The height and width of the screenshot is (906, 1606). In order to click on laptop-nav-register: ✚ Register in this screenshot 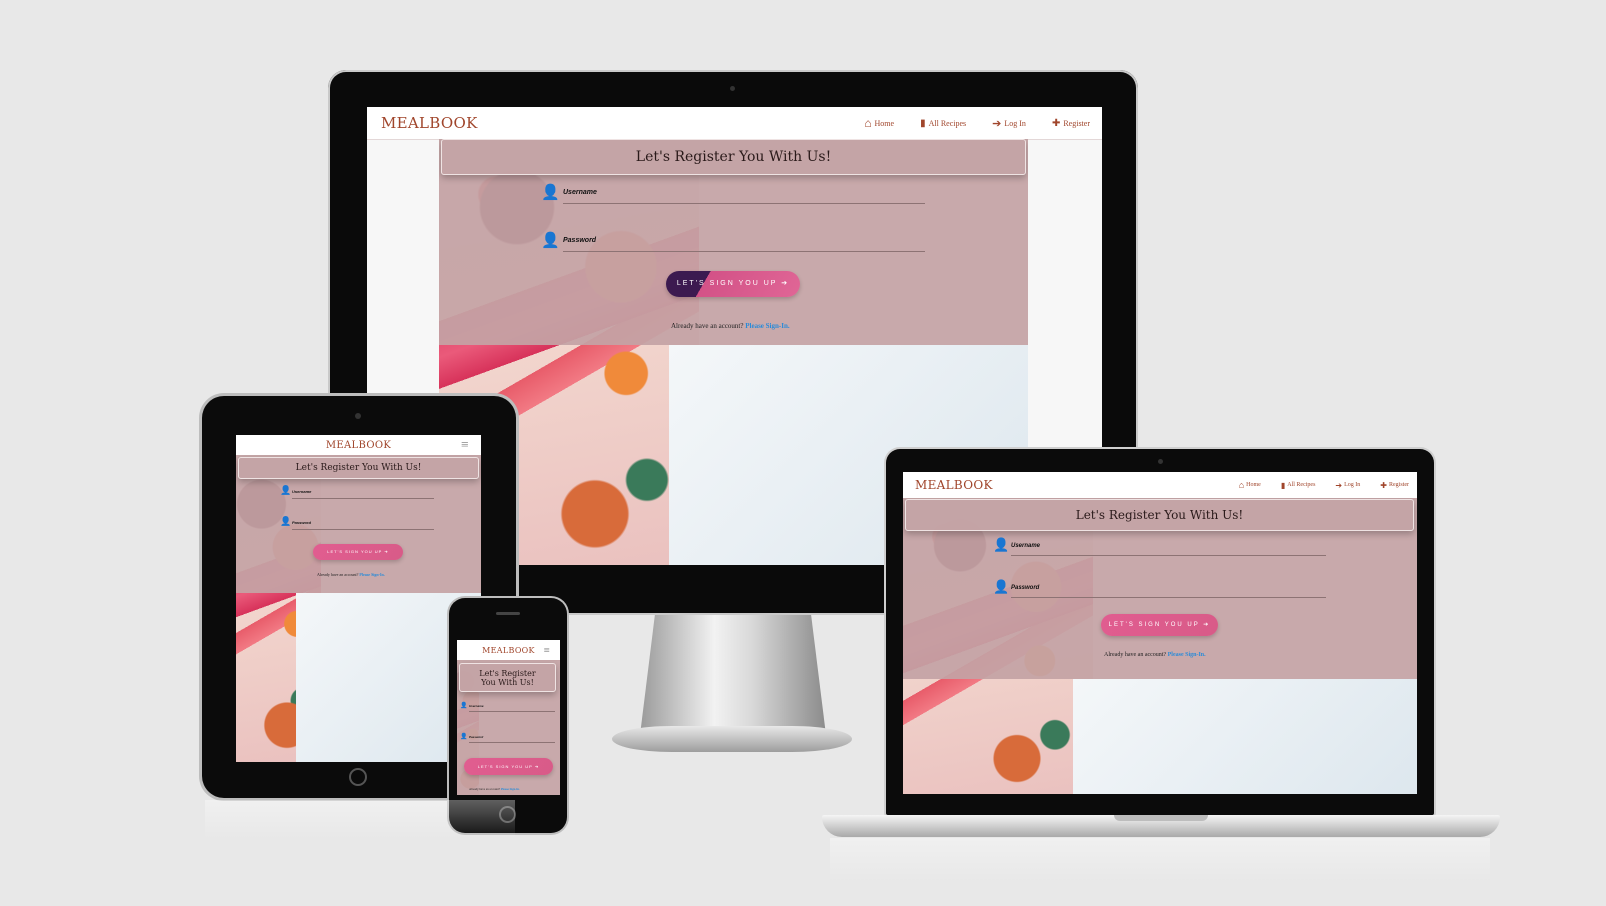, I will do `click(1394, 485)`.